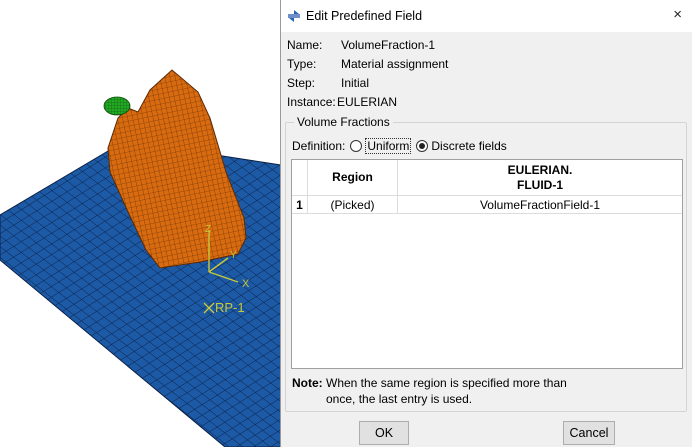  Describe the element at coordinates (300, 178) in the screenshot. I see `header-index` at that location.